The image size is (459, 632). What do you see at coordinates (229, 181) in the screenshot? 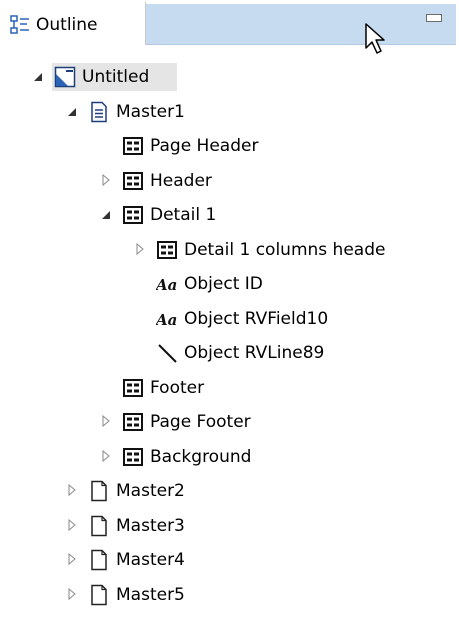
I see `tree-item-header: Header` at bounding box center [229, 181].